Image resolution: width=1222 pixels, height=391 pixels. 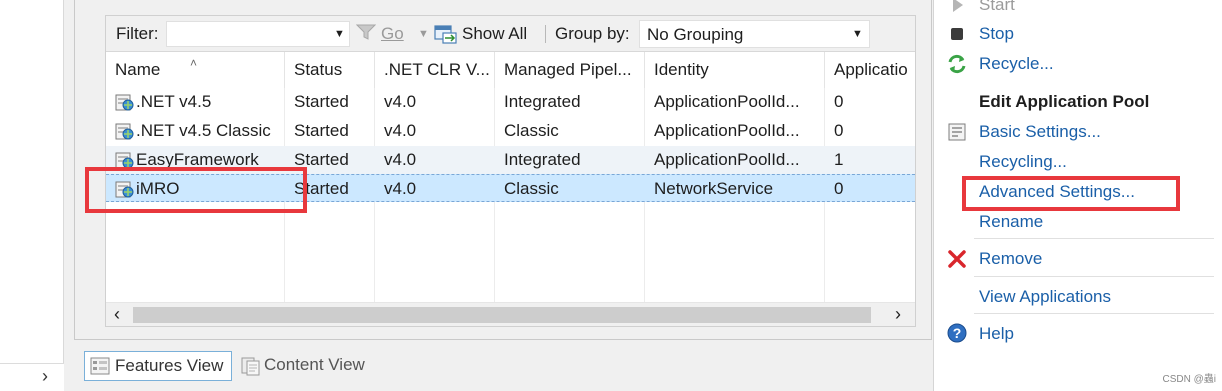 I want to click on watermark: CSDN @蟲i, so click(x=1189, y=379).